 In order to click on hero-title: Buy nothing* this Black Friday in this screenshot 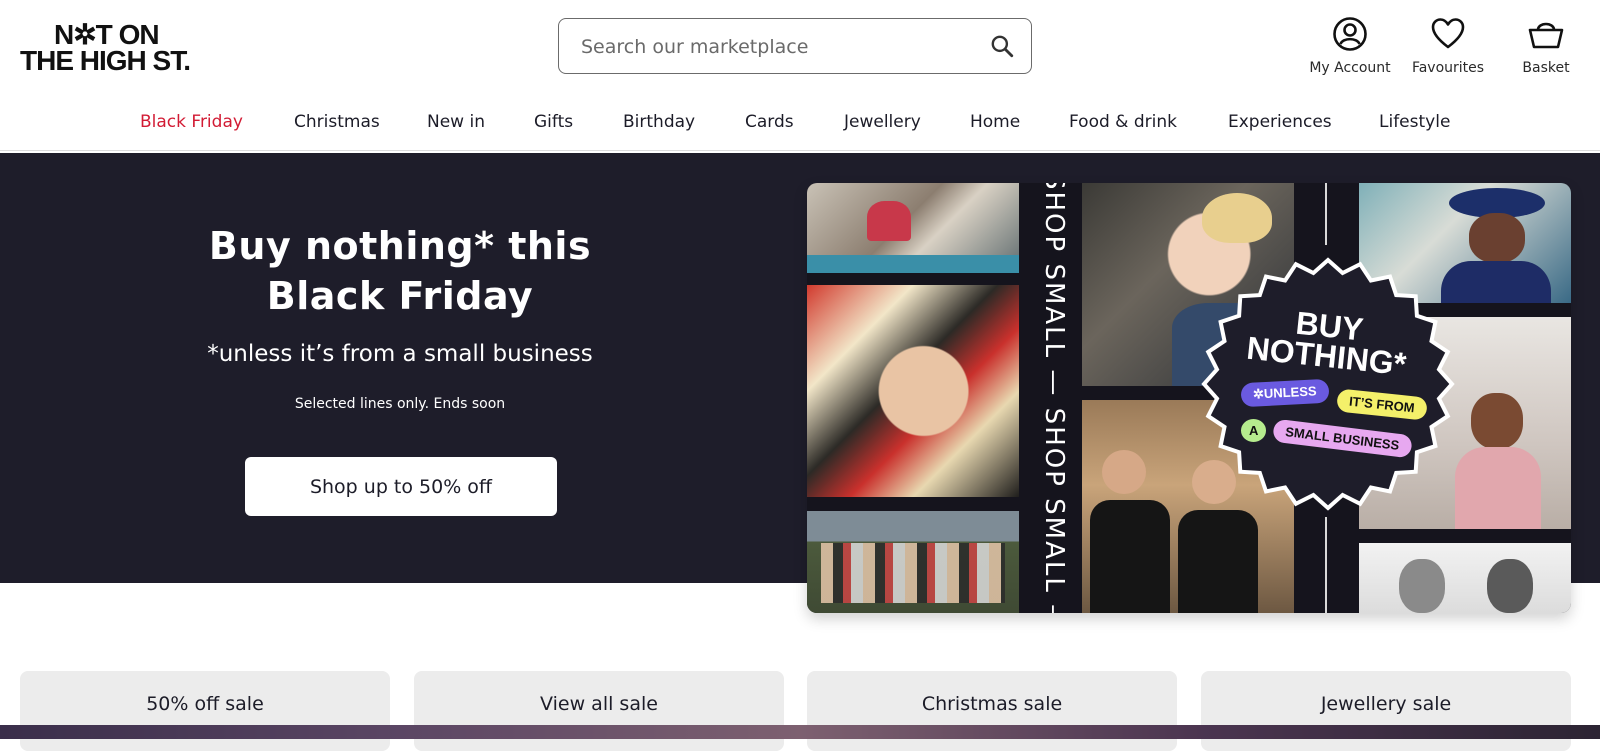, I will do `click(400, 271)`.